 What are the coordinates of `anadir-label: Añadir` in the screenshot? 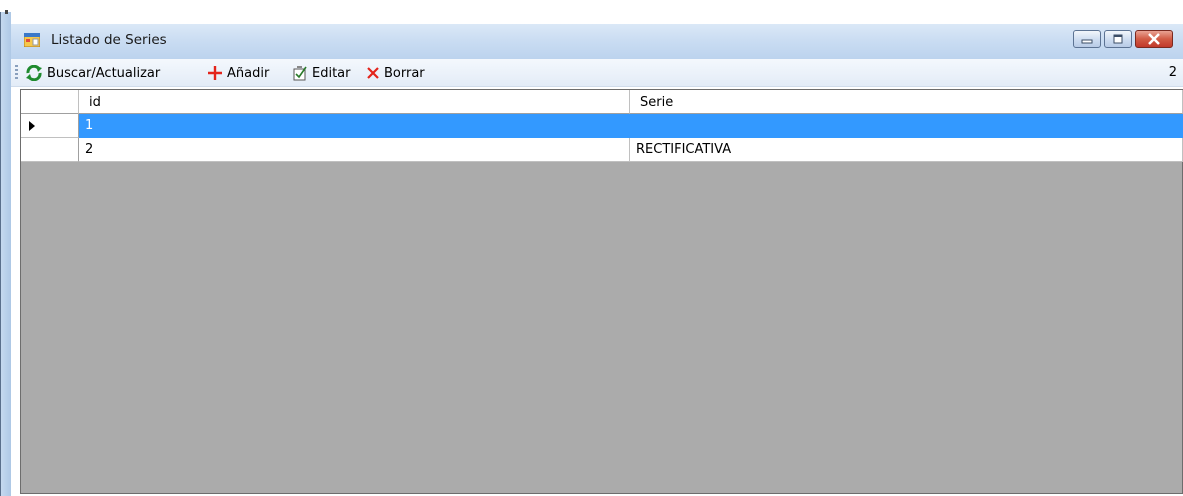 It's located at (248, 73).